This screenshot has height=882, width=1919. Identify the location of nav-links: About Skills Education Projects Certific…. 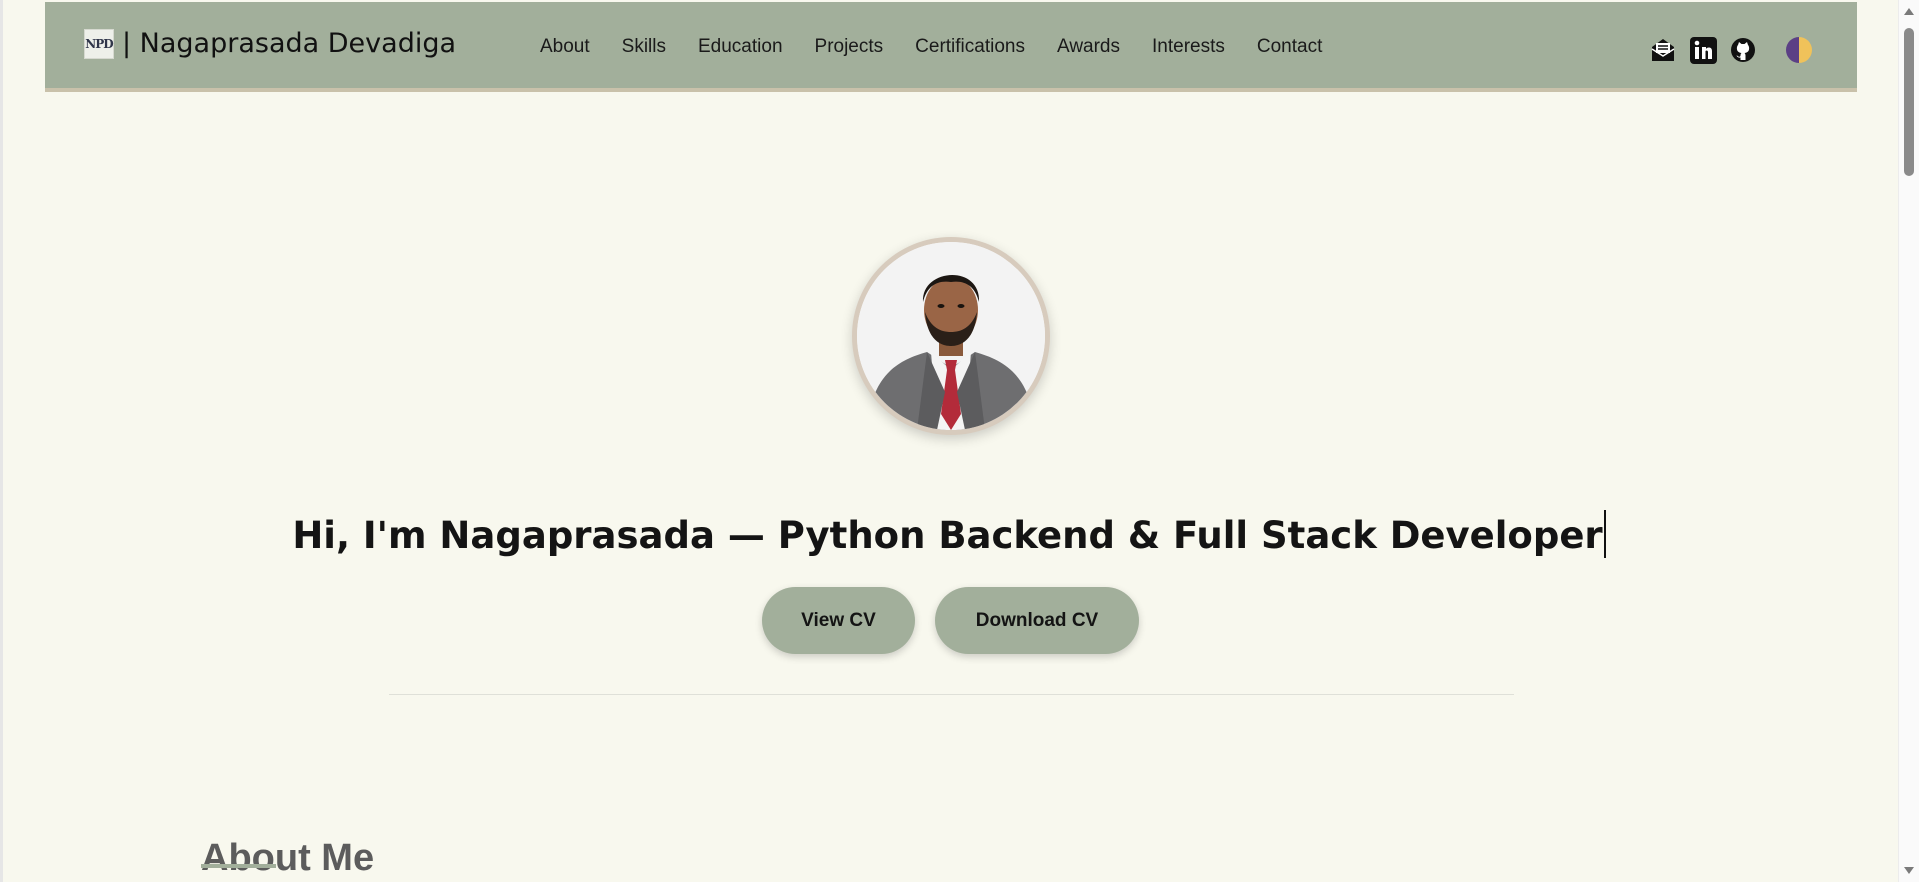
(947, 47).